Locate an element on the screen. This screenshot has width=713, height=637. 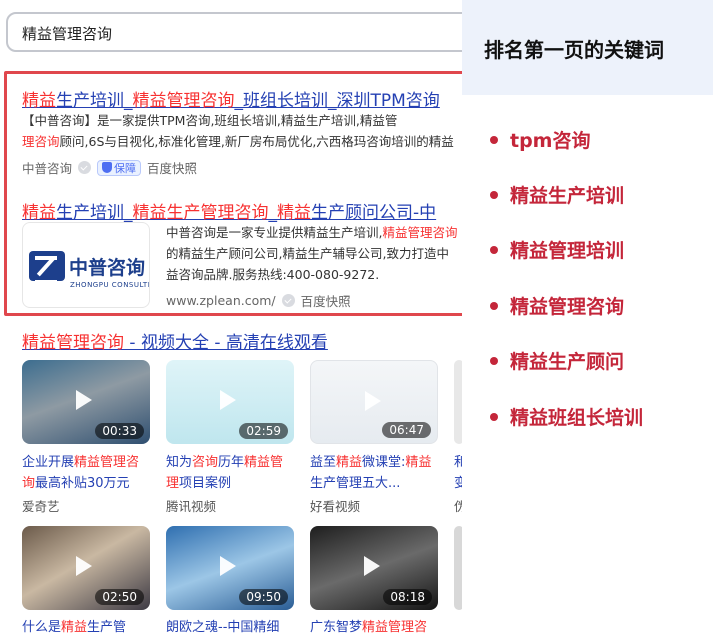
result-2-snippet-line1: 中普咨询是一家专业提供精益生产培训,精益管理咨询 is located at coordinates (312, 232).